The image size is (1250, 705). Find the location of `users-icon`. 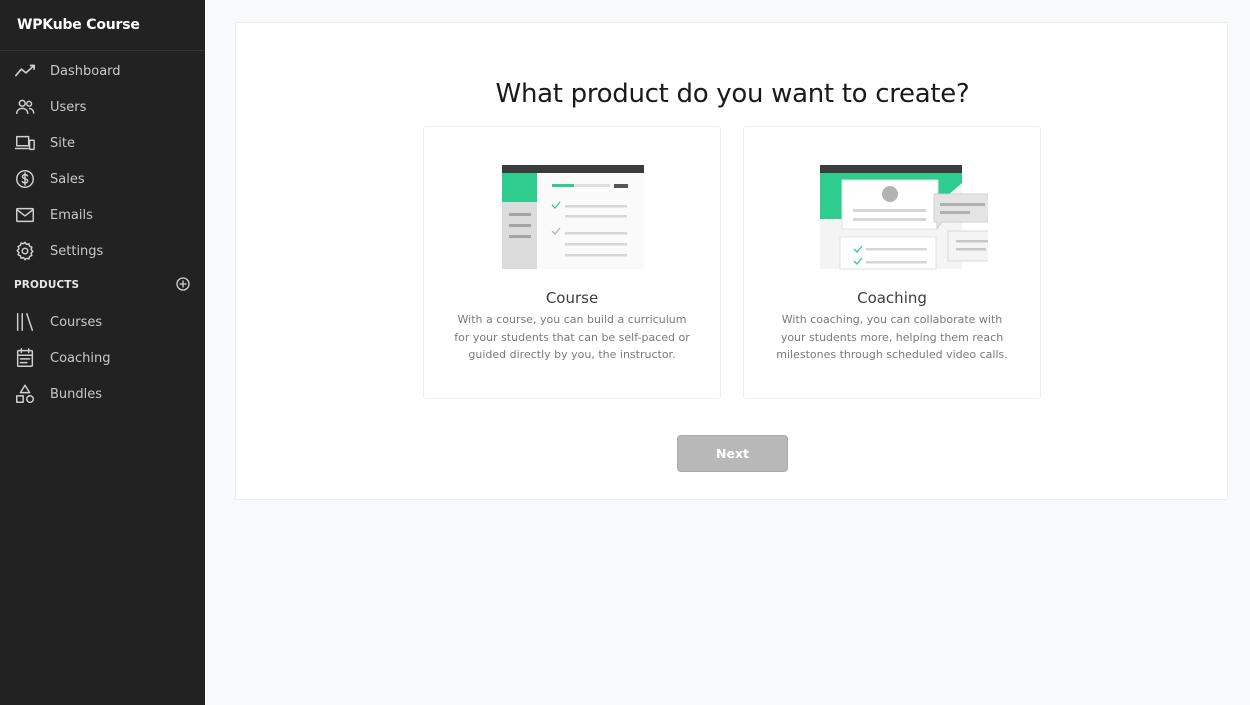

users-icon is located at coordinates (25, 107).